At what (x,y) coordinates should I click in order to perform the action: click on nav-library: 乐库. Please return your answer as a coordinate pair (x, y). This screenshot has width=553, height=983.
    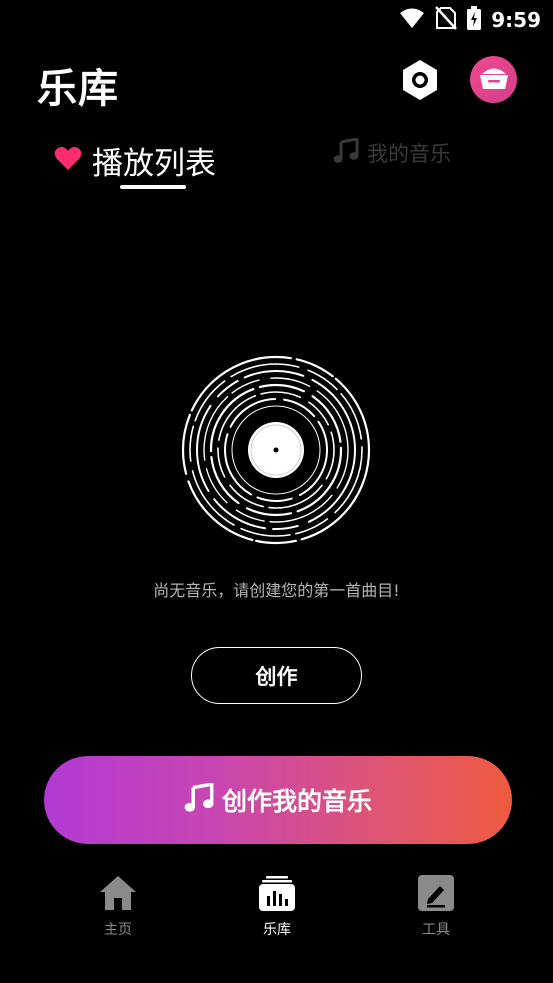
    Looking at the image, I should click on (277, 906).